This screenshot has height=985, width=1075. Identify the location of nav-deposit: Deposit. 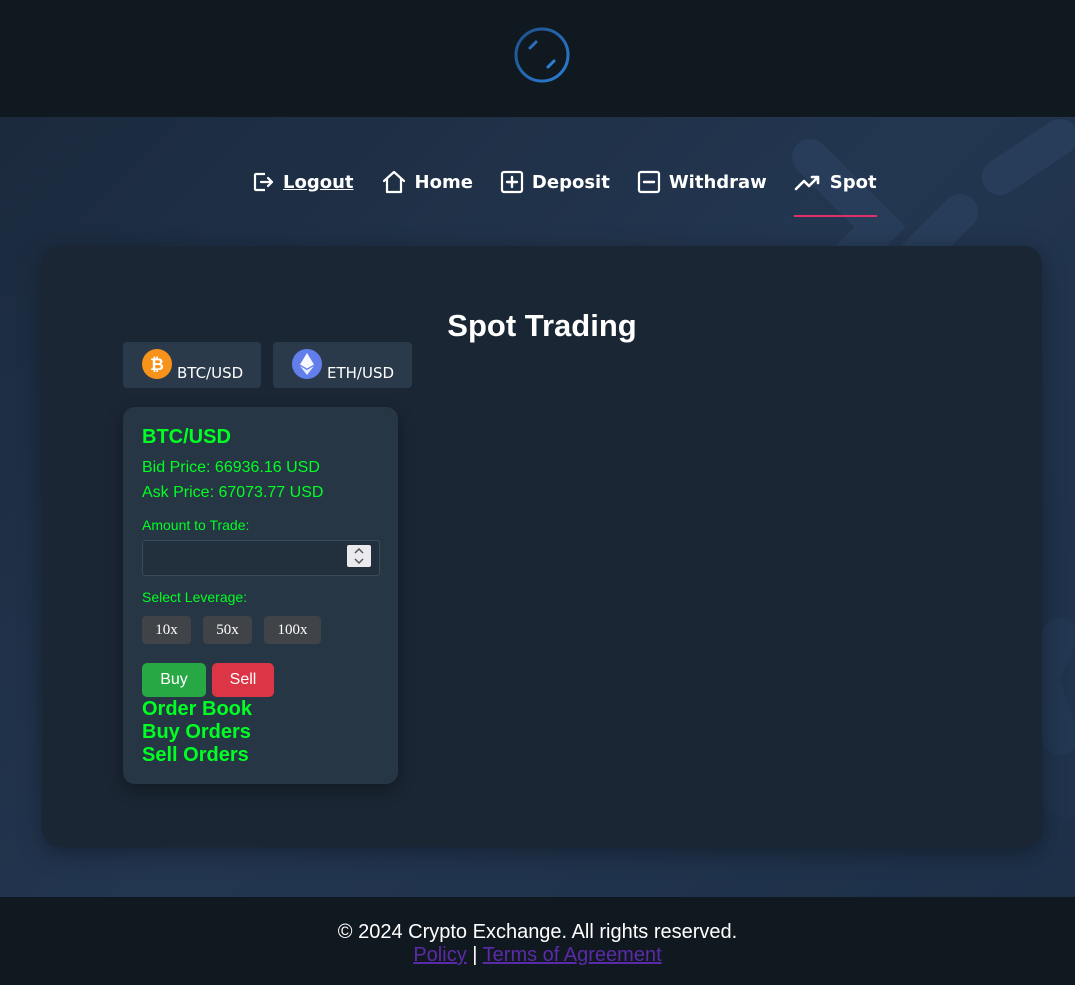
(555, 182).